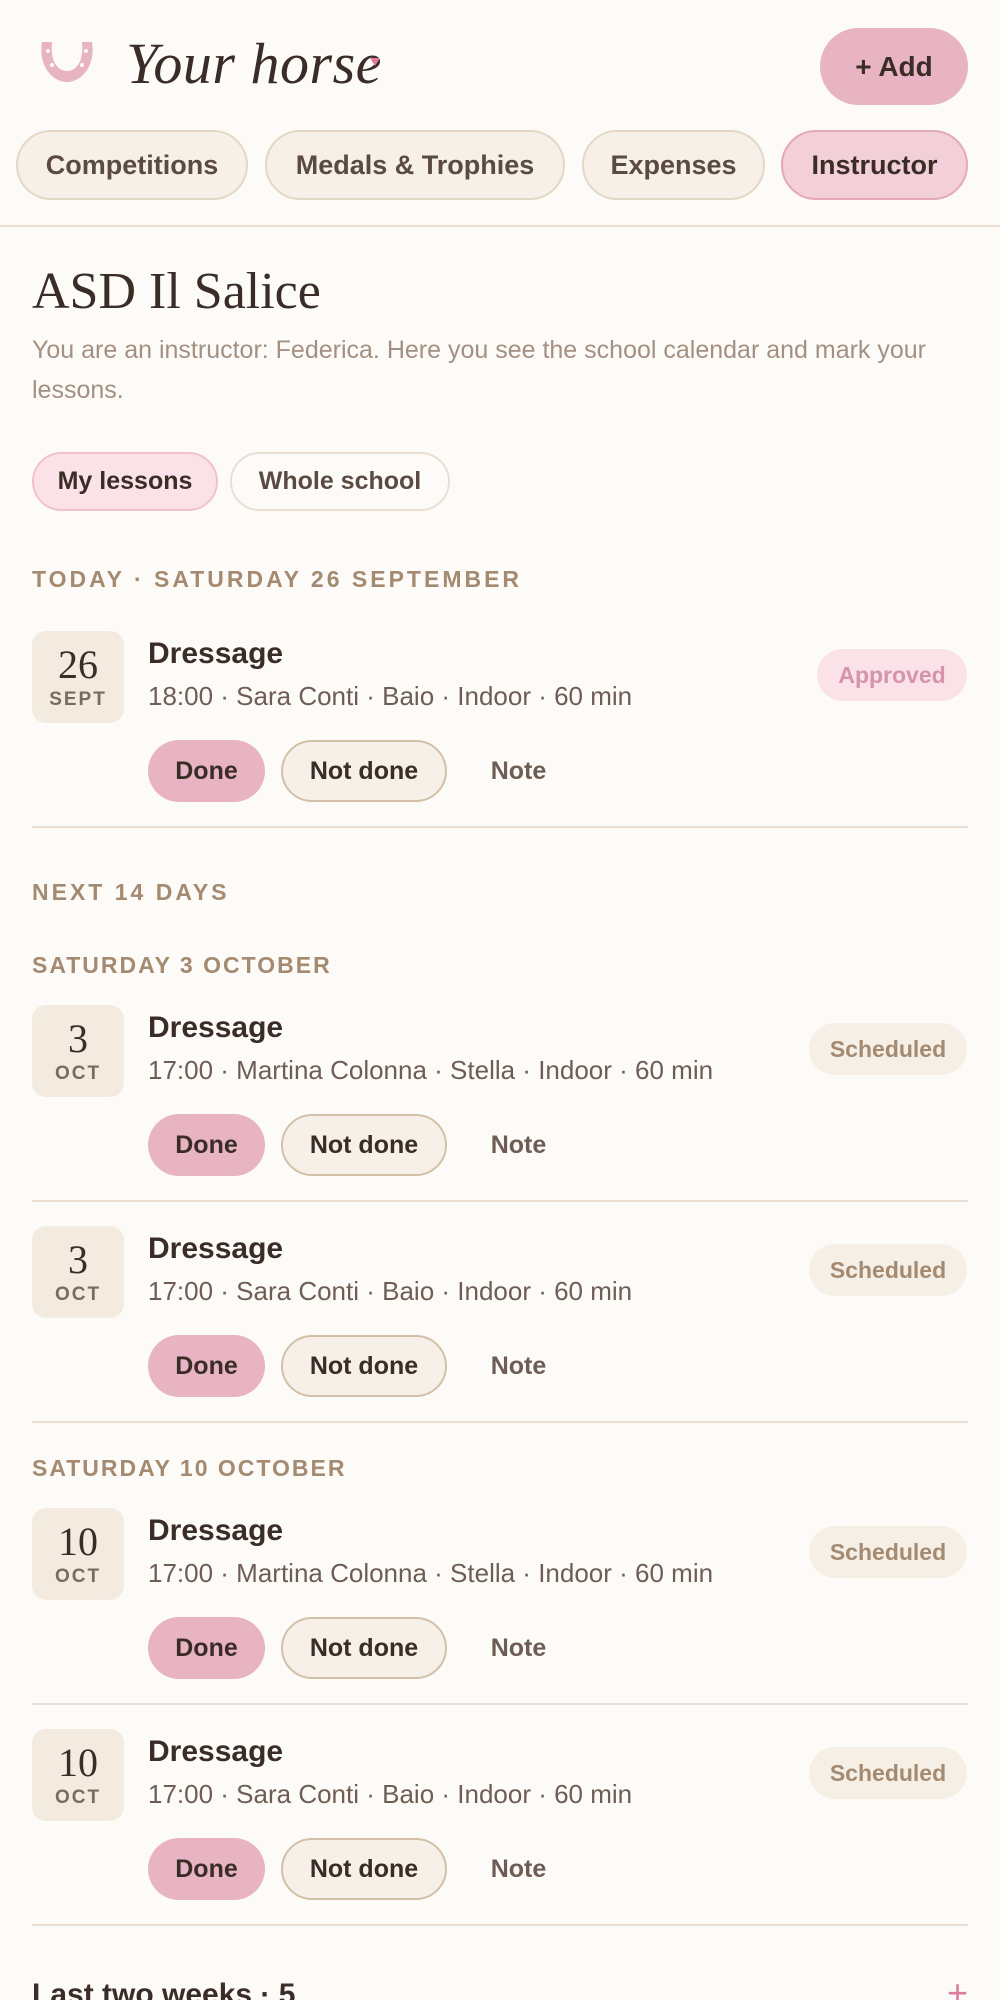 This screenshot has width=1000, height=2000. I want to click on tab-instructor: Instructor, so click(874, 165).